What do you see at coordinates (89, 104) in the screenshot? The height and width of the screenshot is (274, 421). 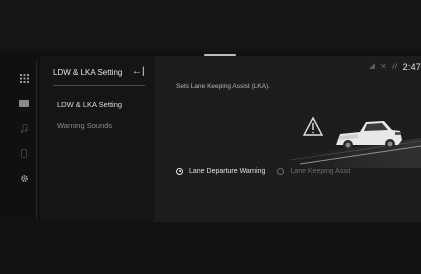 I see `submenu-item-ldw-lka-setting: LDW & LKA Setting` at bounding box center [89, 104].